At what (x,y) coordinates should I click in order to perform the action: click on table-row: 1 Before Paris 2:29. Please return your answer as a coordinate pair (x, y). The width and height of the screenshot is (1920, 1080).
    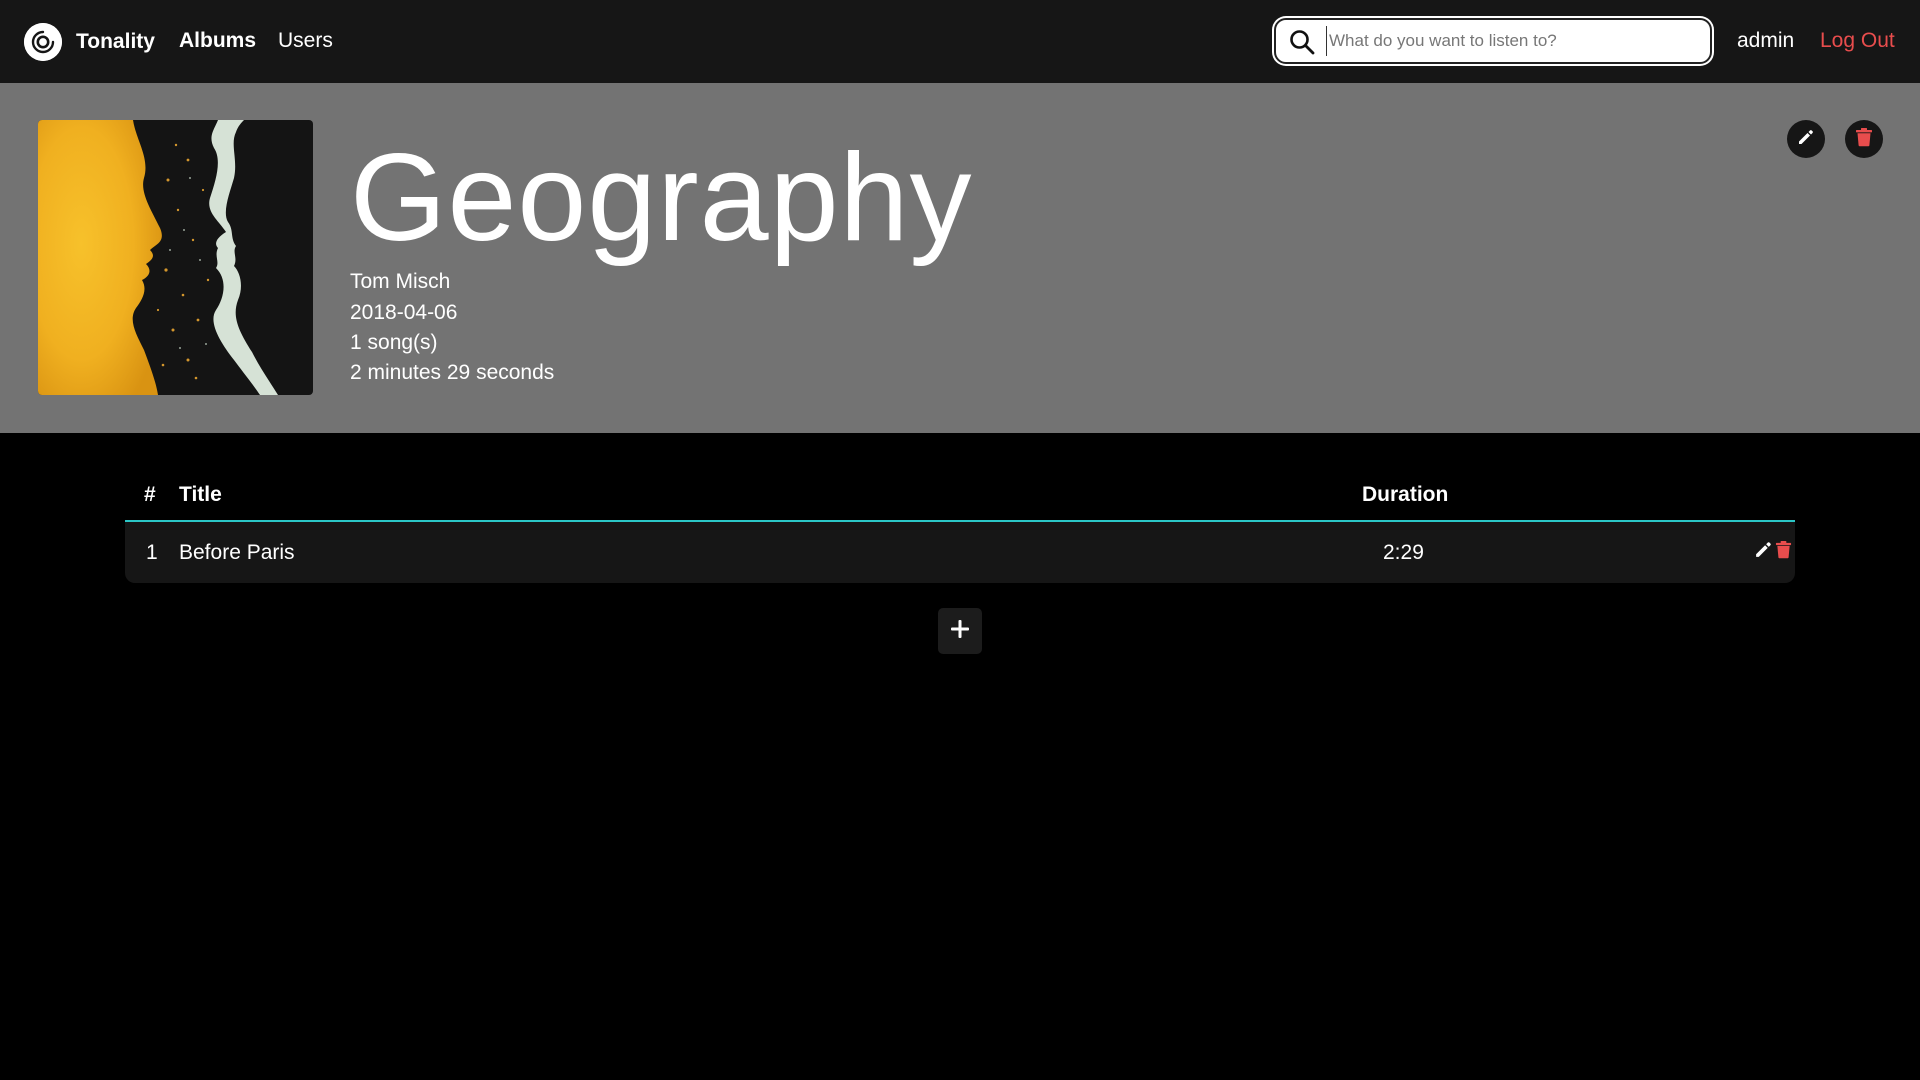
    Looking at the image, I should click on (960, 552).